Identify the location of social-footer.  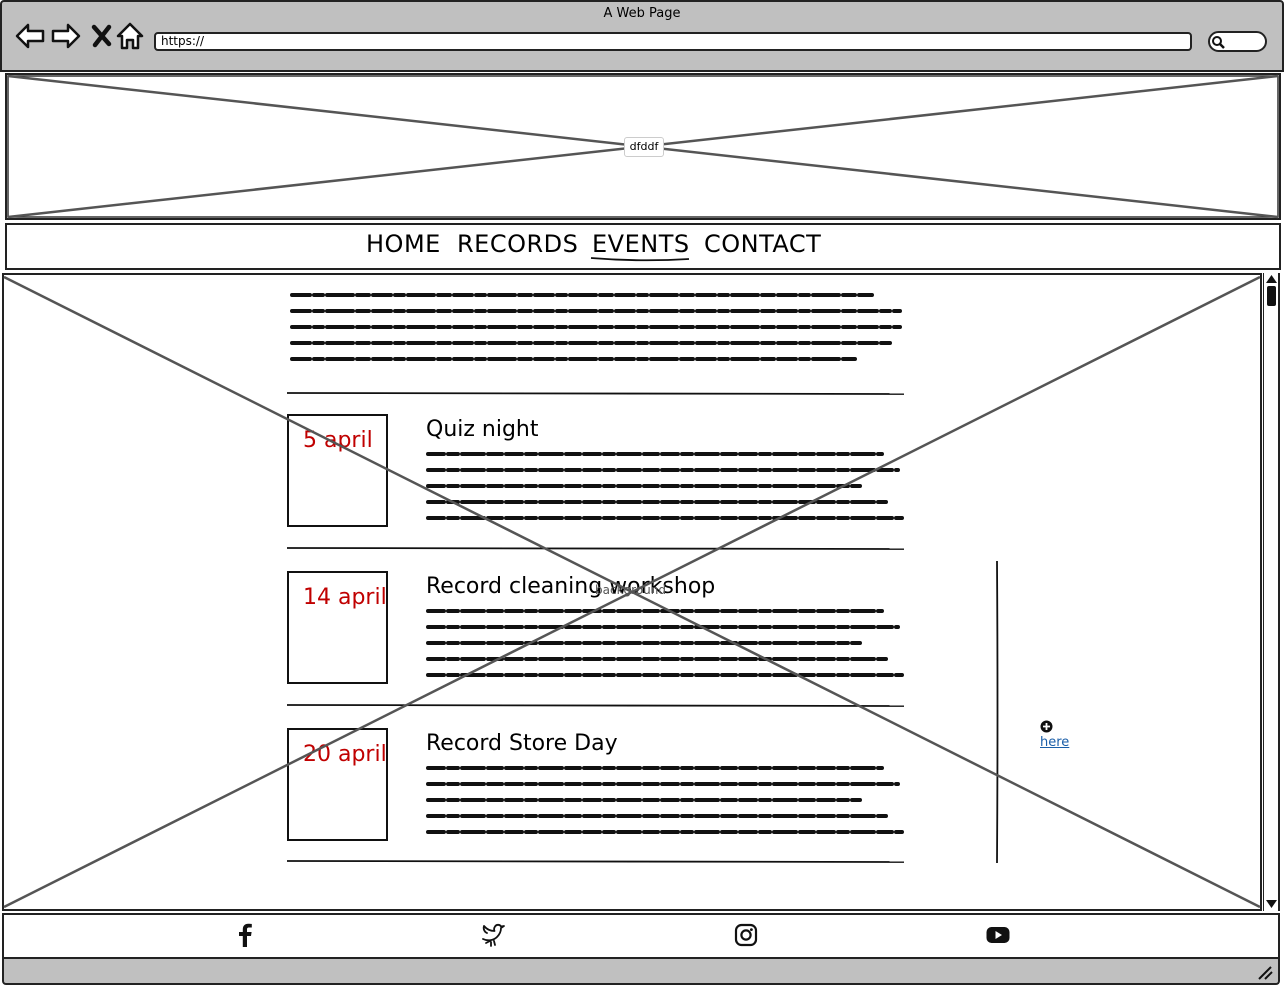
(641, 936).